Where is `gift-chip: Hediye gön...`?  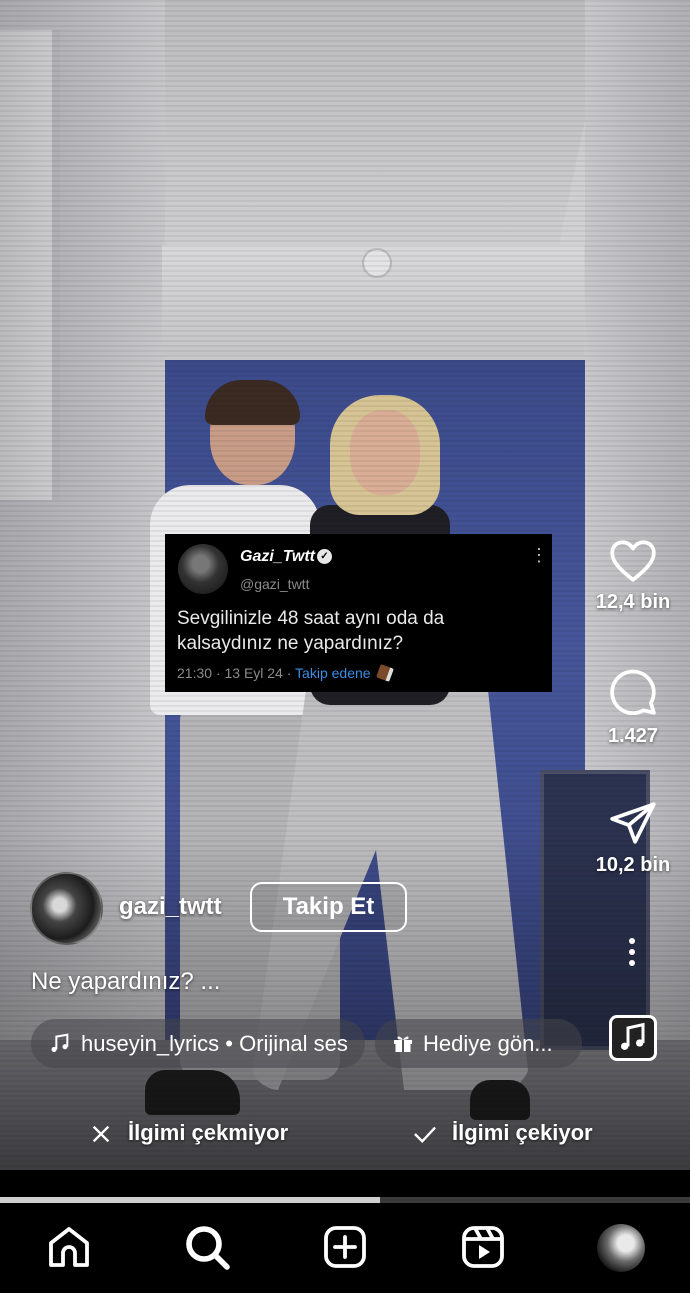 gift-chip: Hediye gön... is located at coordinates (478, 1043).